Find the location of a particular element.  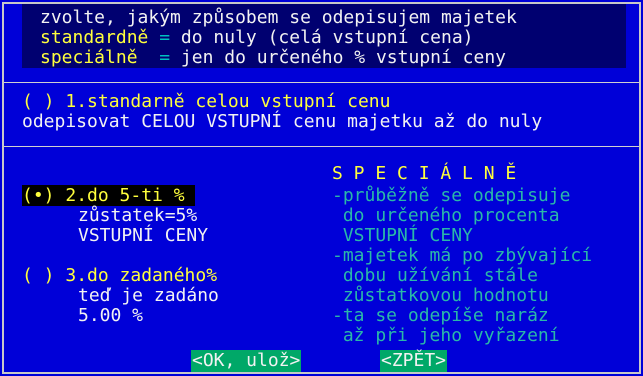

option2-selected-highlight: (•) 2.do 5-ti % is located at coordinates (109, 195).